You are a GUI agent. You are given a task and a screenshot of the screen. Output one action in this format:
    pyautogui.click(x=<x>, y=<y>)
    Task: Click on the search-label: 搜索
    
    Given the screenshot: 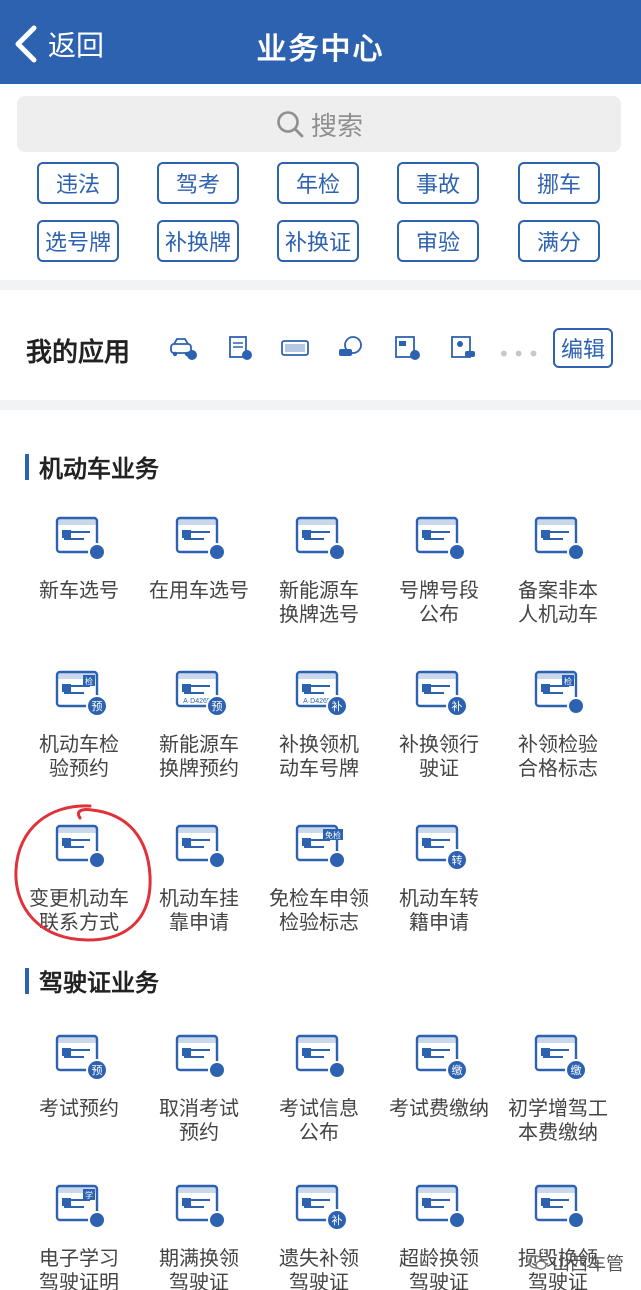 What is the action you would take?
    pyautogui.click(x=336, y=126)
    